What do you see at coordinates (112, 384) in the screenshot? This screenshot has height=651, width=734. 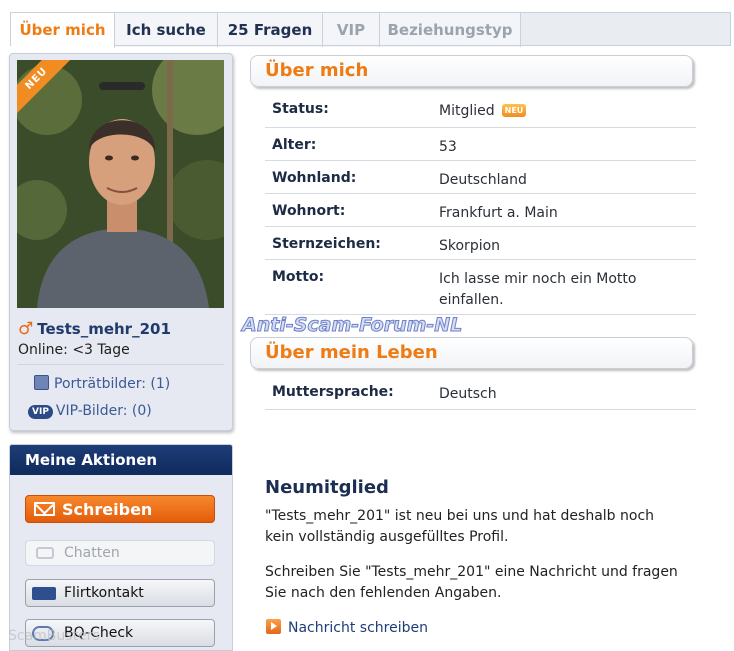 I see `portrait-pictures-label: Porträtbilder: (1)` at bounding box center [112, 384].